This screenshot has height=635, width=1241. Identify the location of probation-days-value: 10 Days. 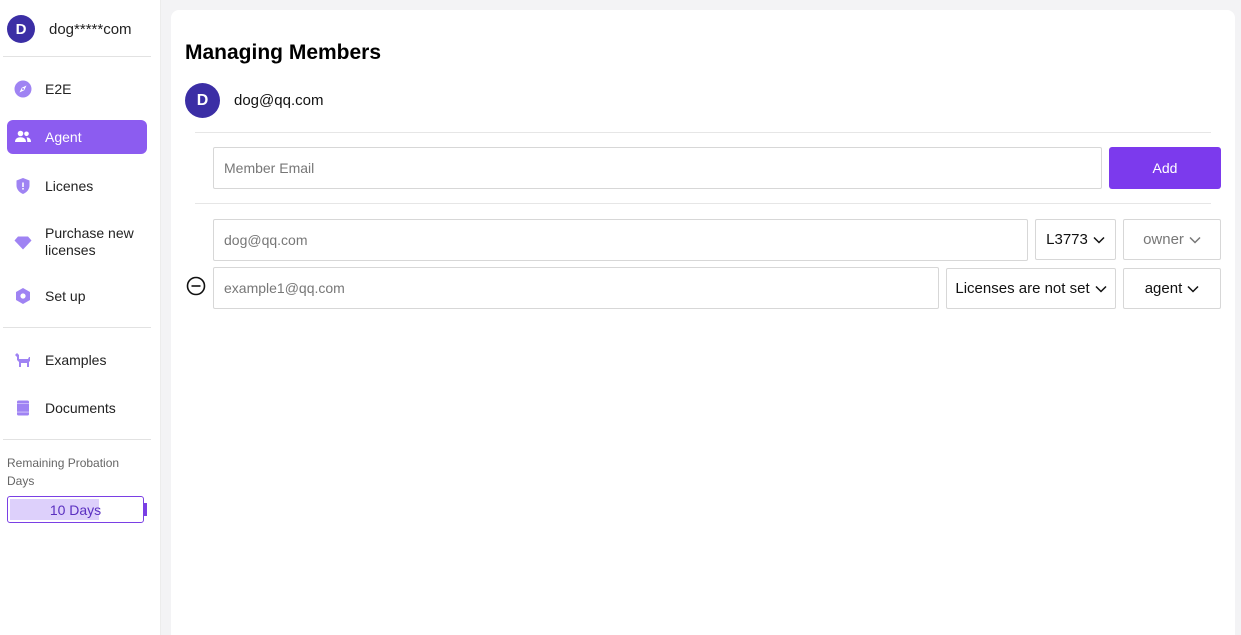
(75, 510).